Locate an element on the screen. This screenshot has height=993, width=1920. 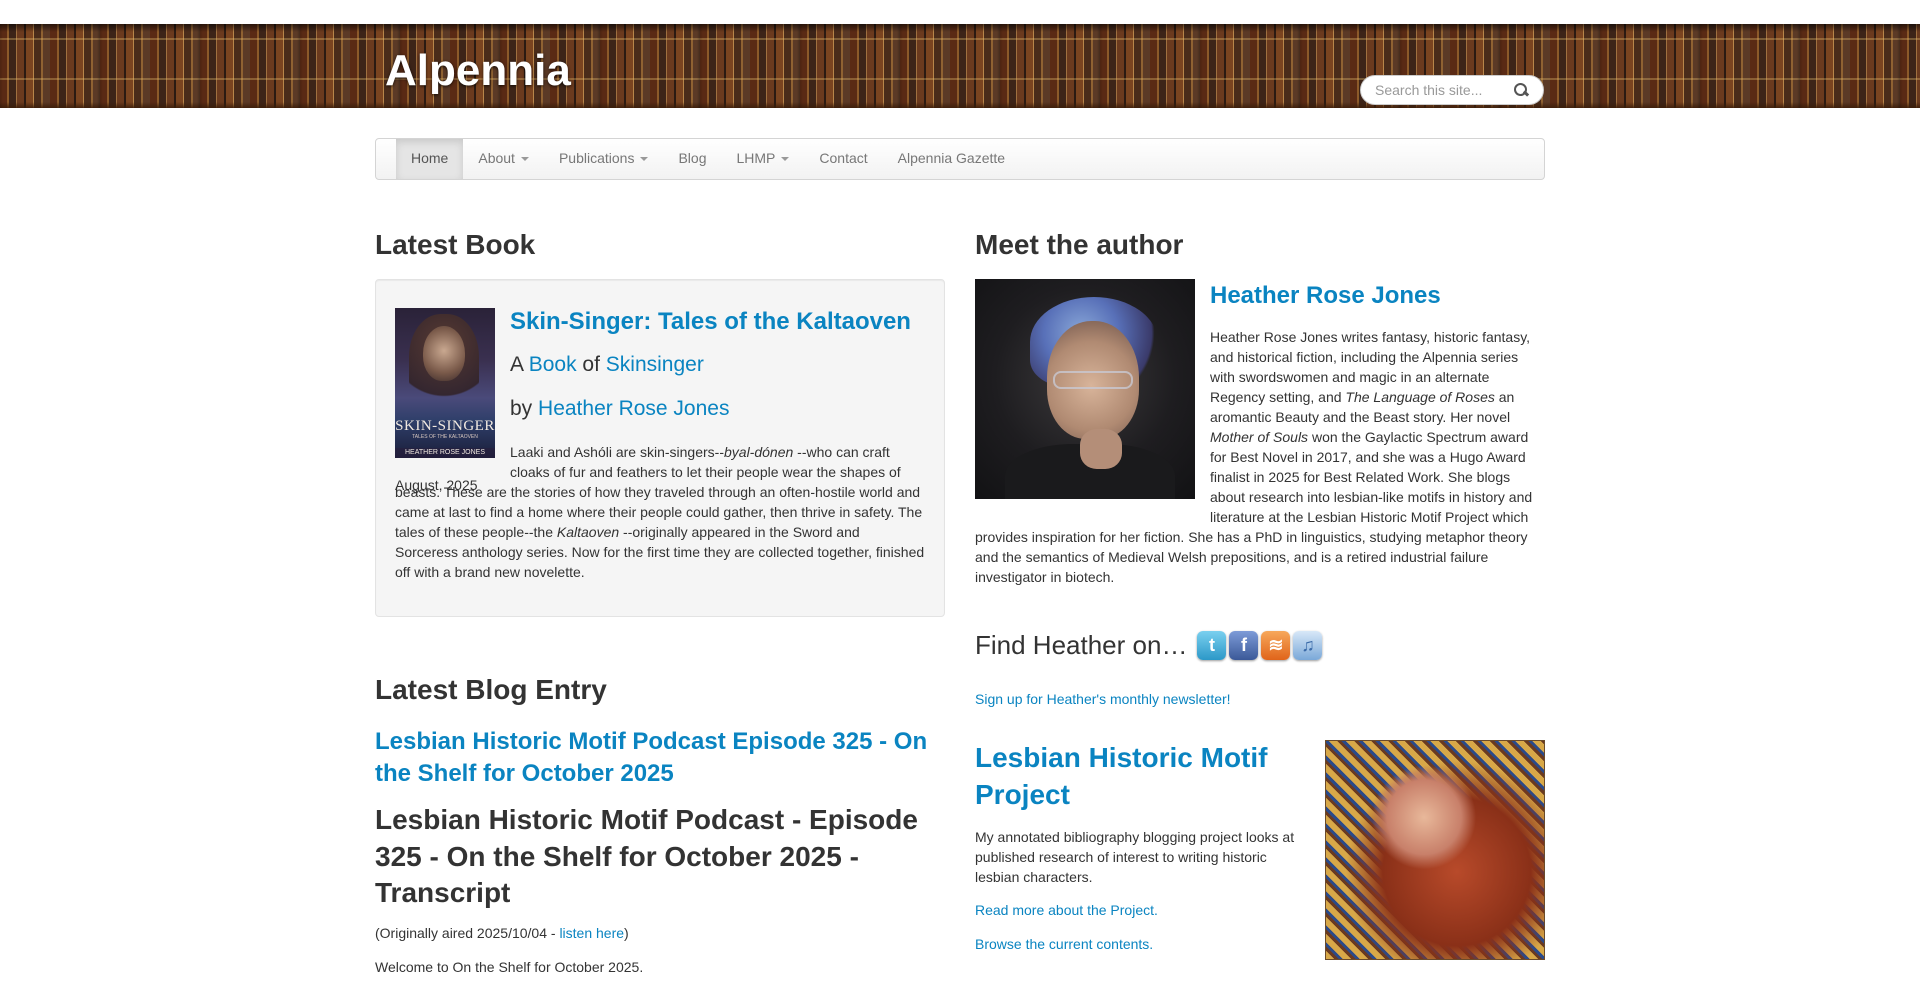
latest-book-heading: Latest Book is located at coordinates (455, 244).